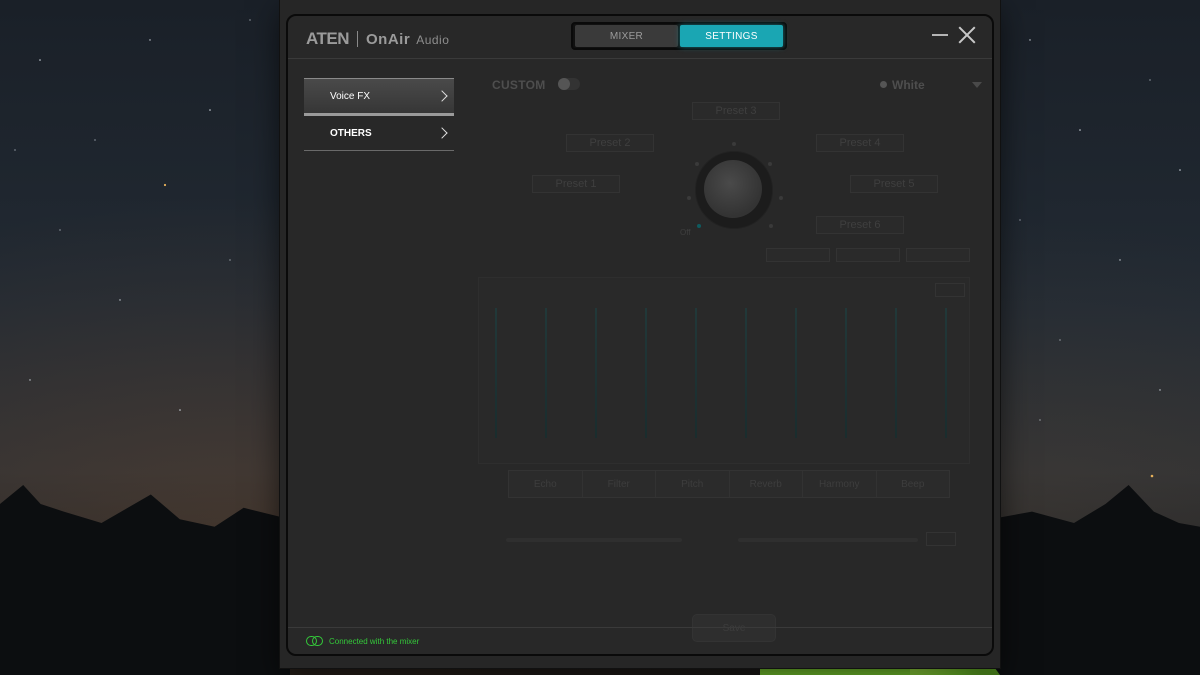 The width and height of the screenshot is (1200, 675). What do you see at coordinates (351, 133) in the screenshot?
I see `sidebar-item-label: OTHERS` at bounding box center [351, 133].